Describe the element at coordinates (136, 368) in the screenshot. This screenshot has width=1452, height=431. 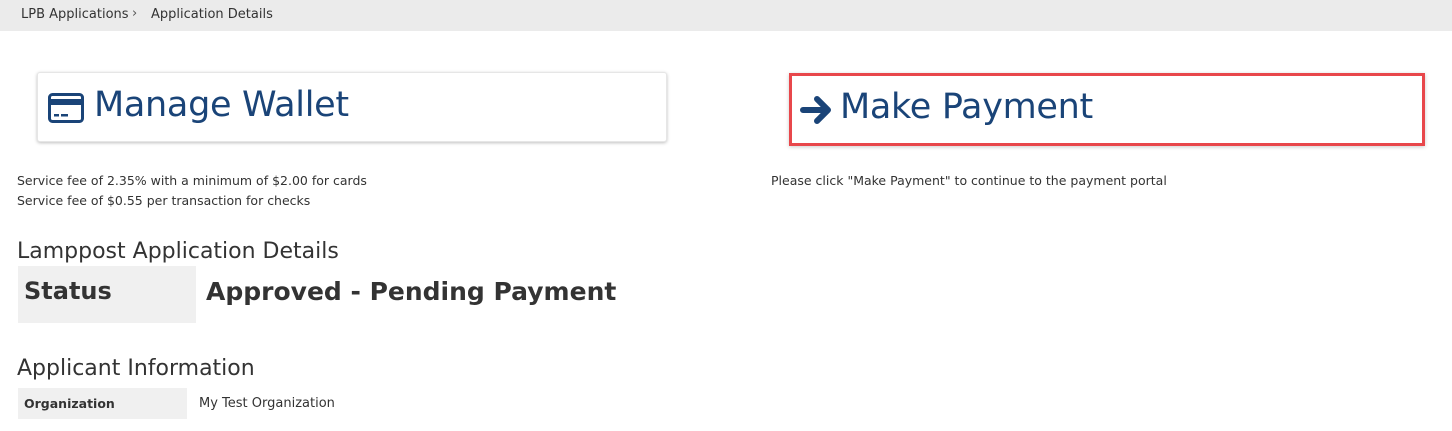
I see `applicant-information-heading: Applicant Information` at that location.